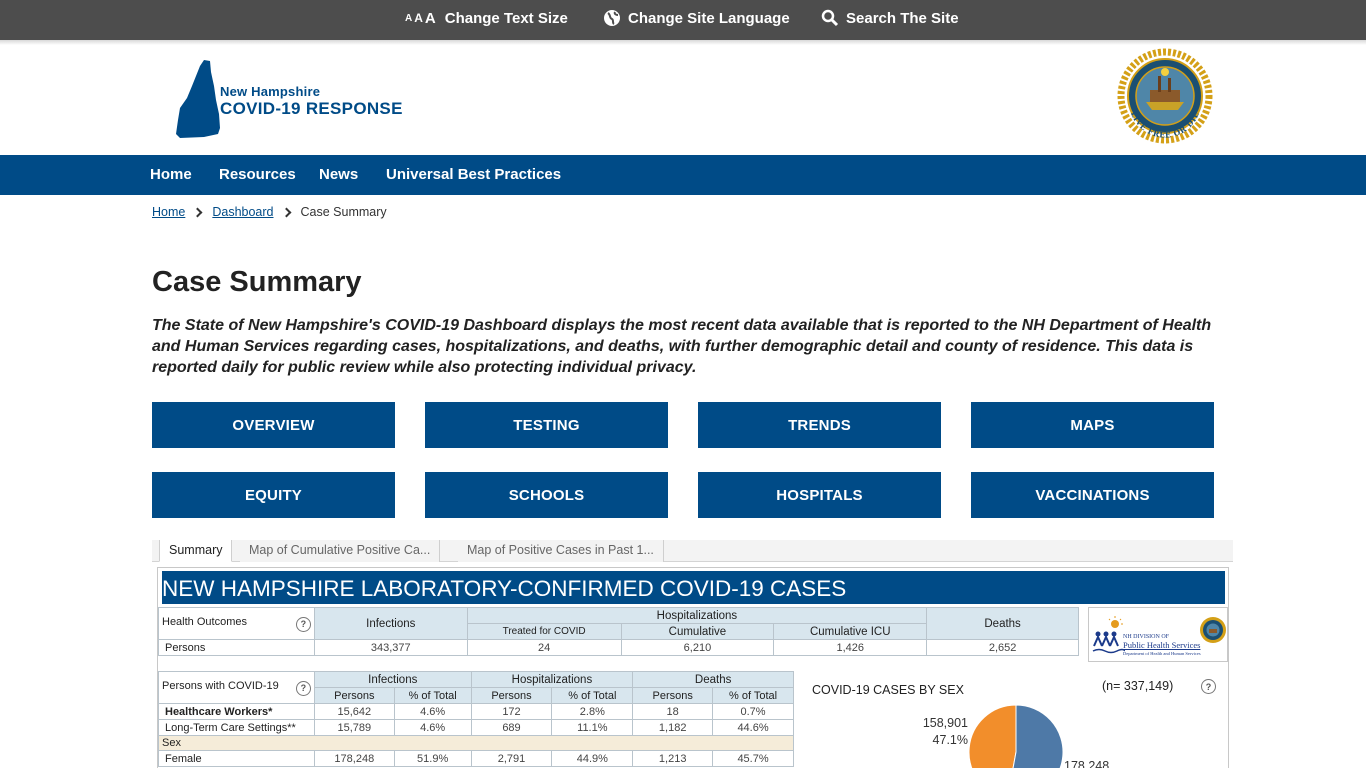 Image resolution: width=1366 pixels, height=768 pixels. What do you see at coordinates (236, 711) in the screenshot?
I see `row-label: Healthcare Workers*` at bounding box center [236, 711].